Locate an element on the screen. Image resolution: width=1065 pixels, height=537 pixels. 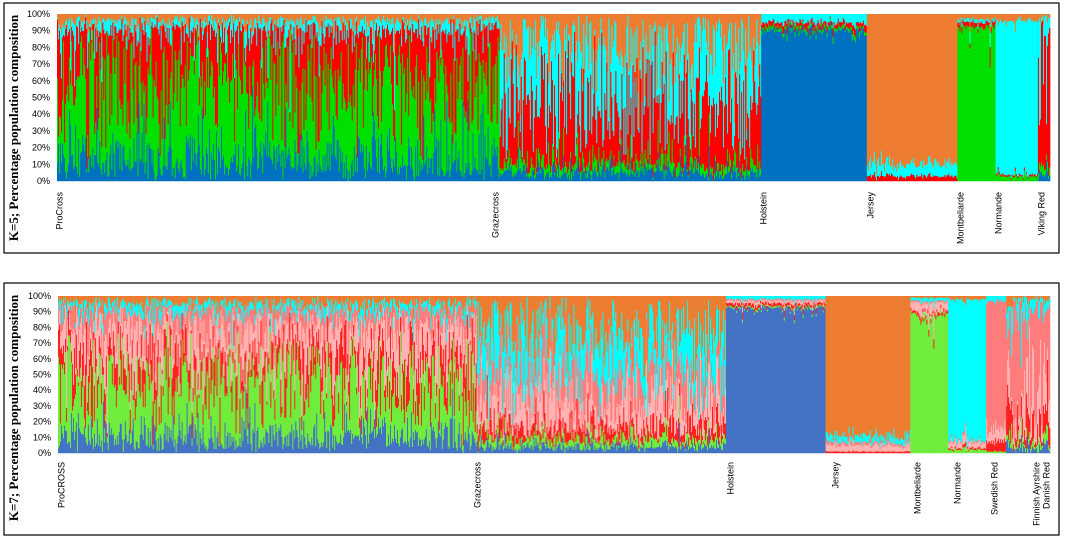
population-label: Jersey is located at coordinates (870, 205).